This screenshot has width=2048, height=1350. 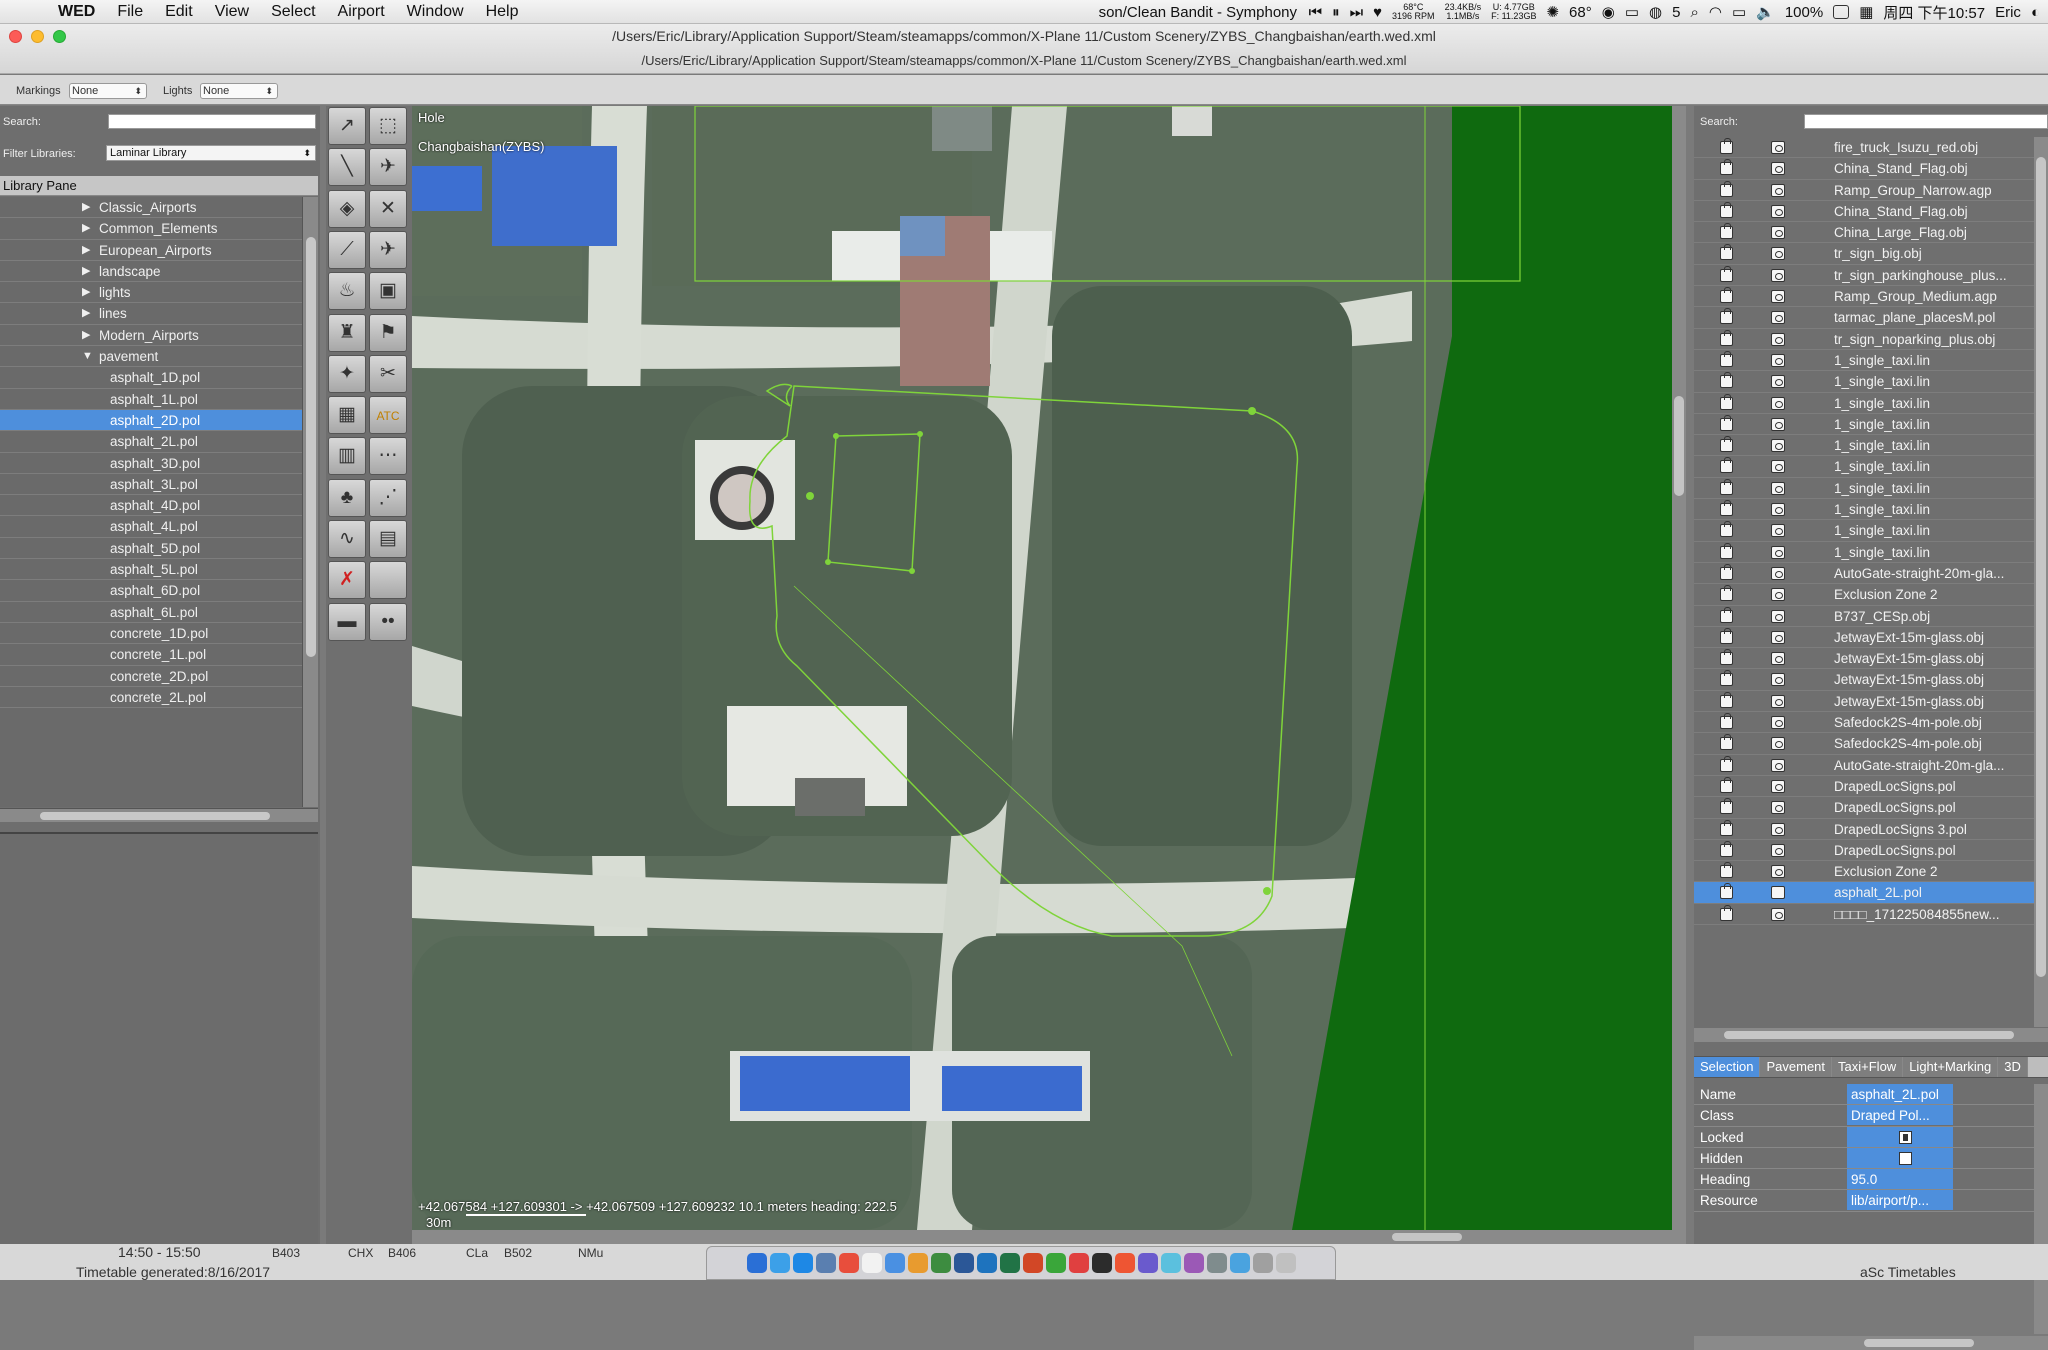 What do you see at coordinates (151, 314) in the screenshot?
I see `library-folder-item: ▶ lines` at bounding box center [151, 314].